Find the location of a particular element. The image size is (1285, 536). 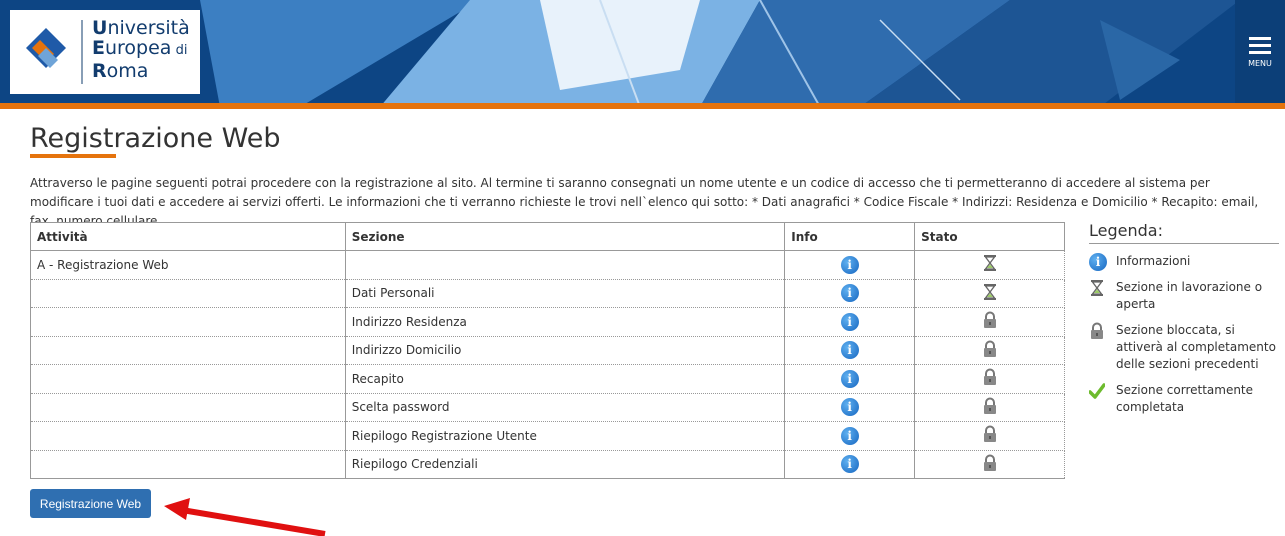

table-row: Recapito i is located at coordinates (547, 379).